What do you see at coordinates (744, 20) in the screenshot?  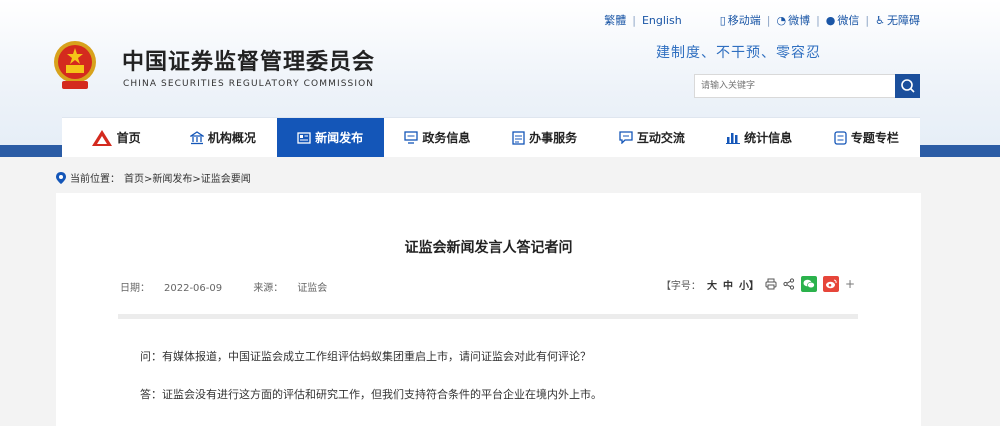 I see `mobile-link: 移动端` at bounding box center [744, 20].